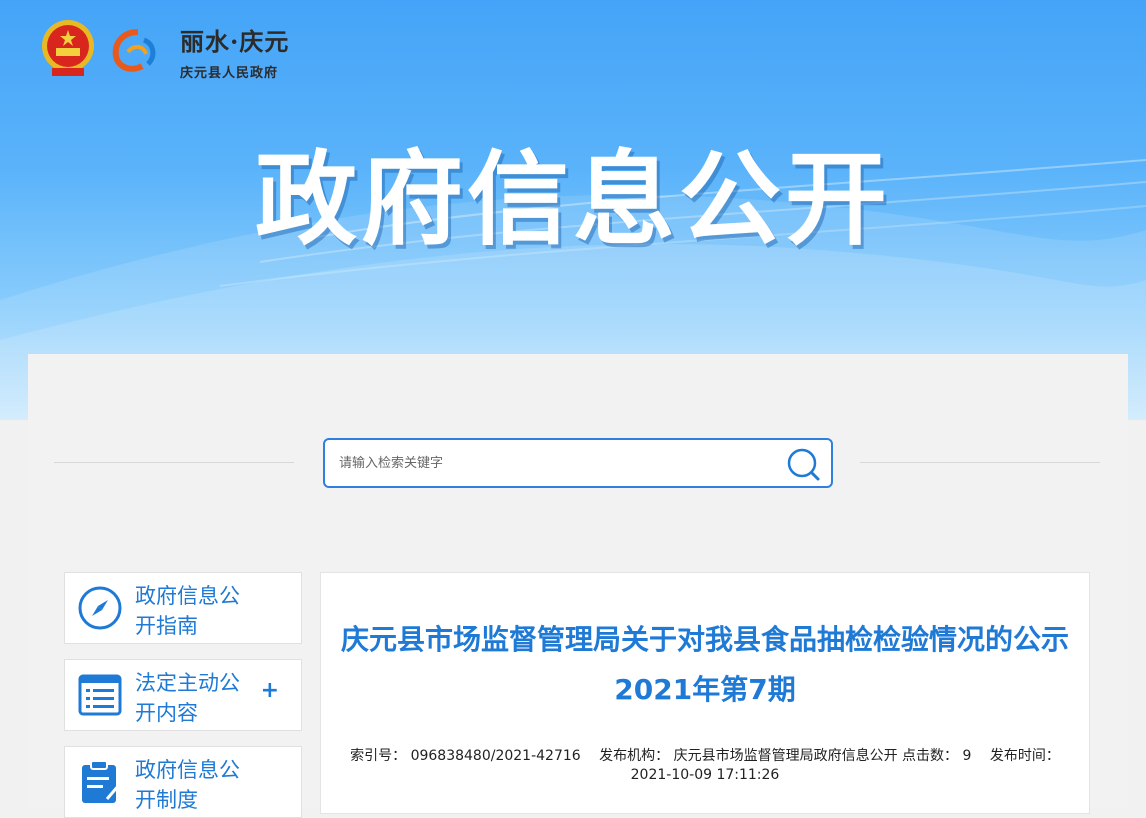  I want to click on list-icon, so click(100, 695).